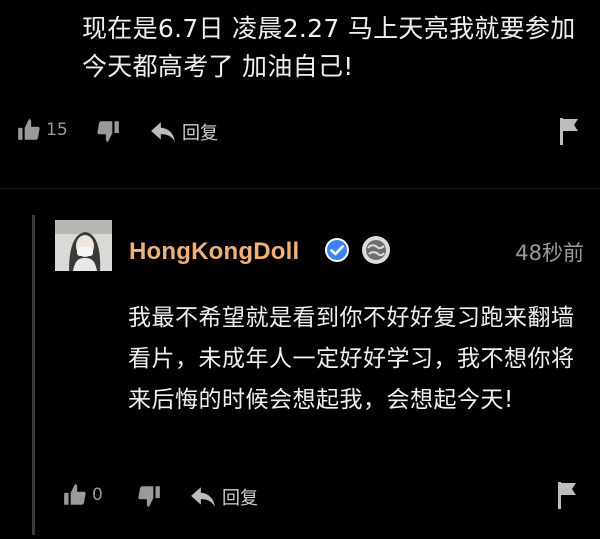  What do you see at coordinates (549, 253) in the screenshot?
I see `timestamp: 48秒前` at bounding box center [549, 253].